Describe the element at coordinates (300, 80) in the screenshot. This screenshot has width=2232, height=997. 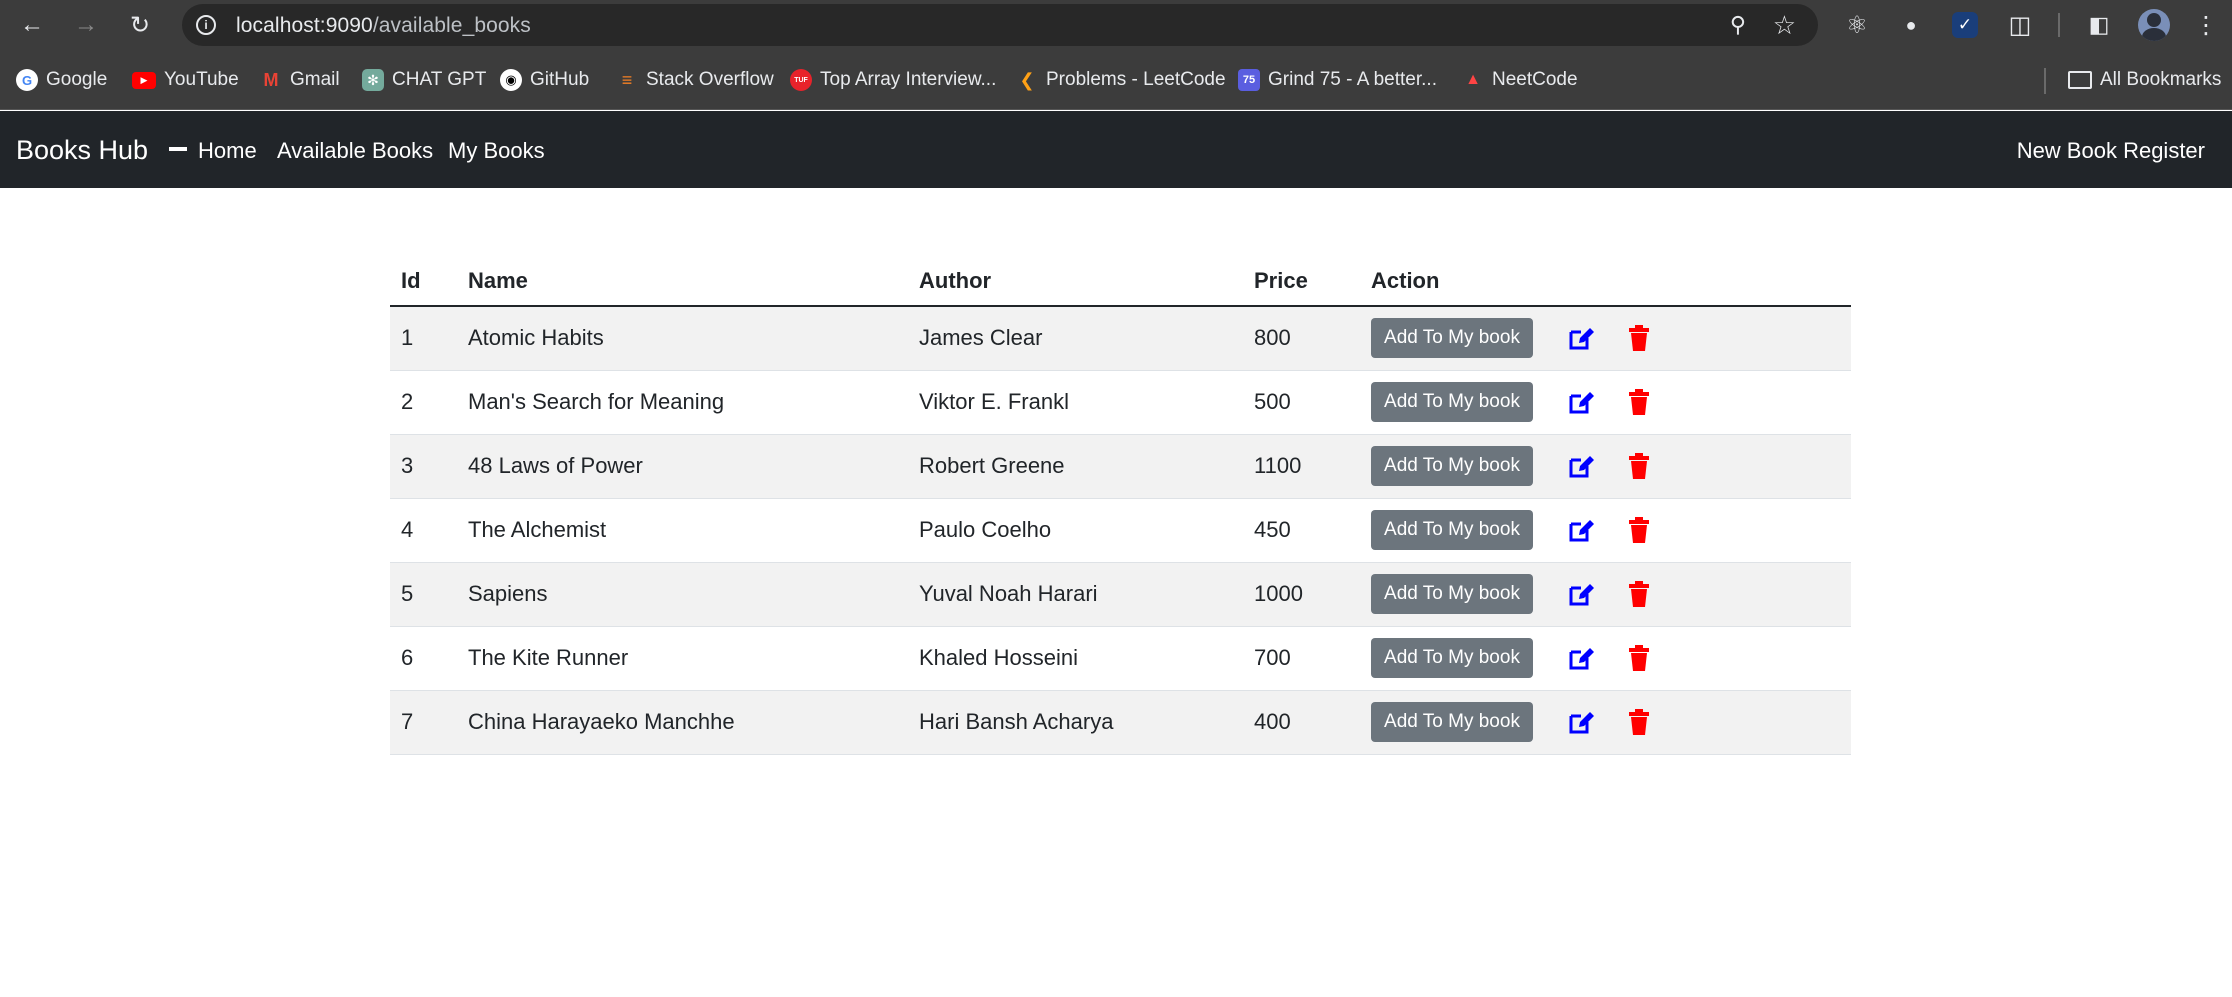
I see `bookmark-gmail: M Gmail` at that location.